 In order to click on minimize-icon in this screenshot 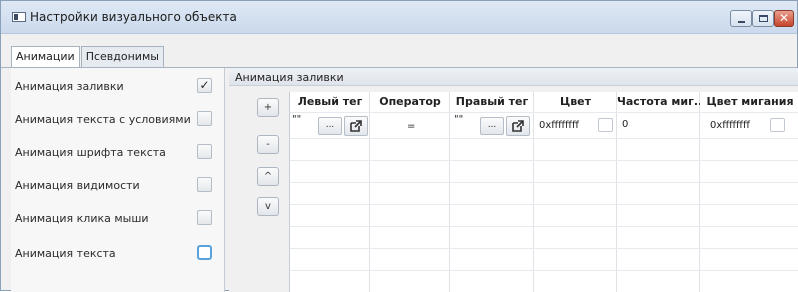, I will do `click(741, 22)`.